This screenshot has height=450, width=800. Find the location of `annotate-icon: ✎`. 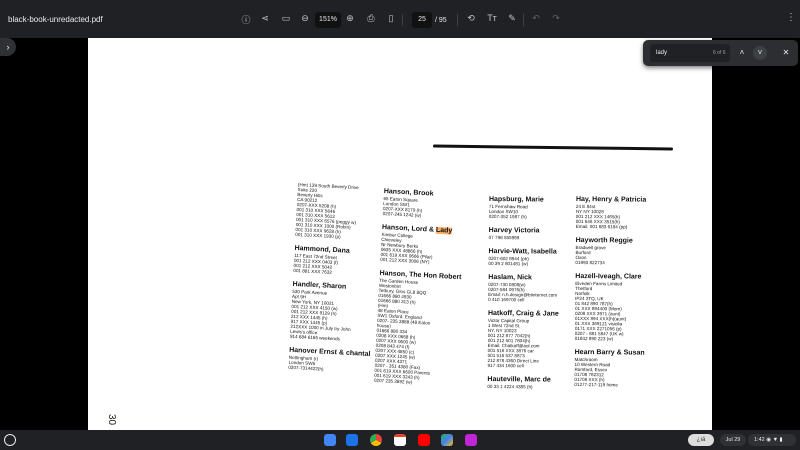

annotate-icon: ✎ is located at coordinates (512, 18).